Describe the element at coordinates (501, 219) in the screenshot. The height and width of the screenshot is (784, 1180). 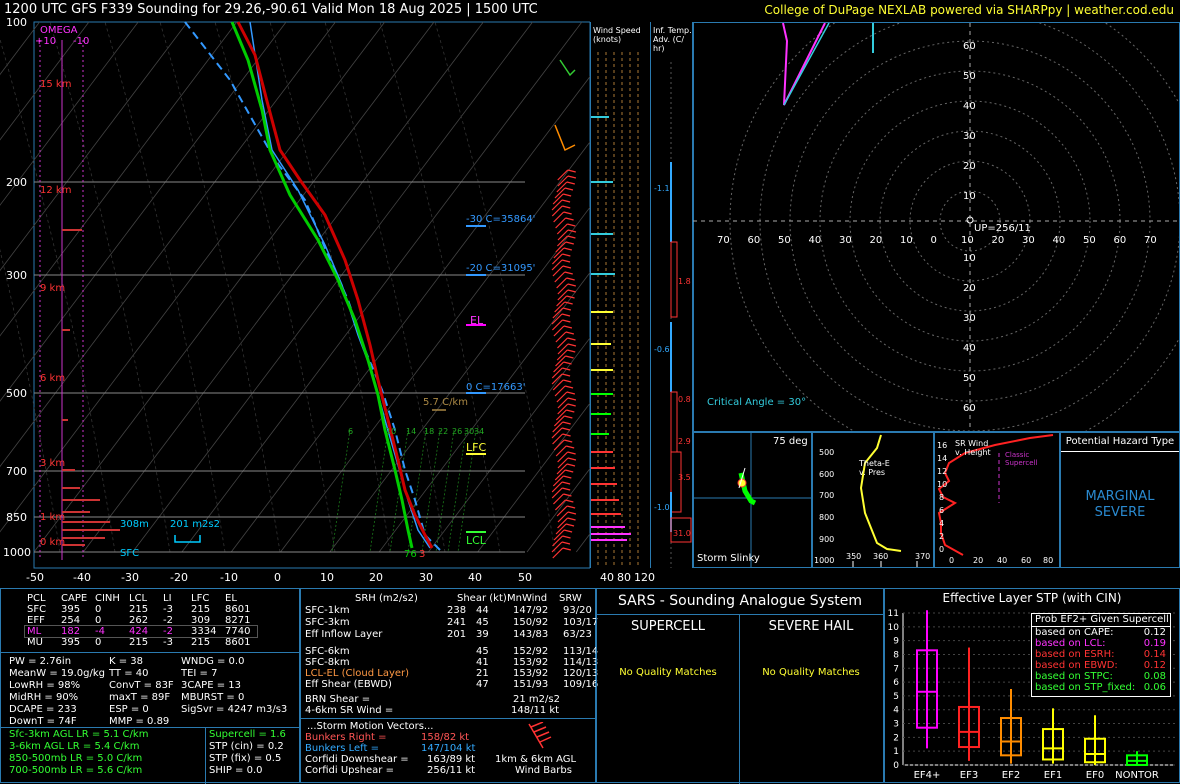
I see `freezing-label: -30 C=35864'` at that location.